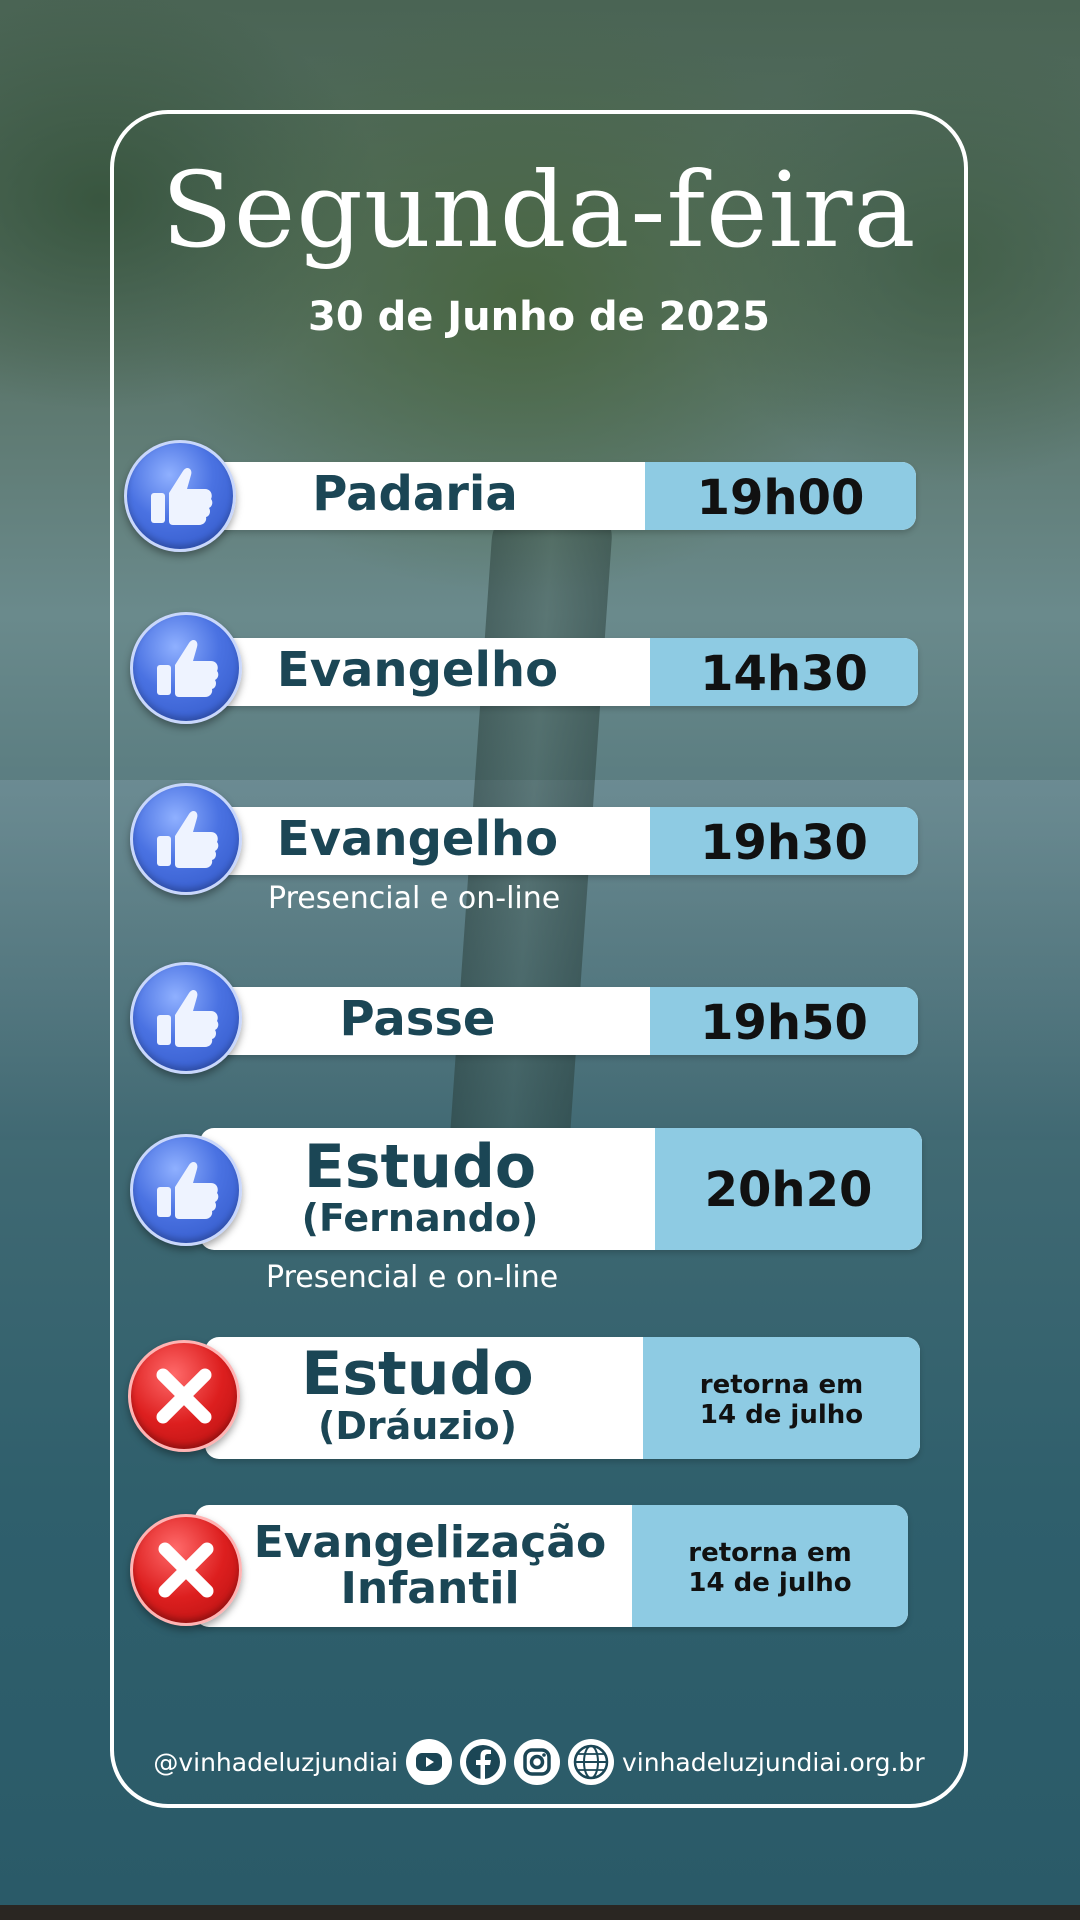 This screenshot has height=1920, width=1080. What do you see at coordinates (275, 1762) in the screenshot?
I see `social-handle: @vinhadeluzjundiai` at bounding box center [275, 1762].